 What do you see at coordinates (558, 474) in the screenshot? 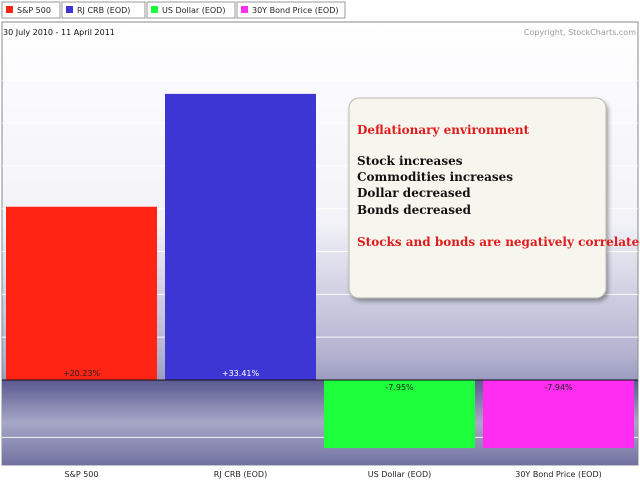
I see `category-label: 30Y Bond Price (EOD)` at bounding box center [558, 474].